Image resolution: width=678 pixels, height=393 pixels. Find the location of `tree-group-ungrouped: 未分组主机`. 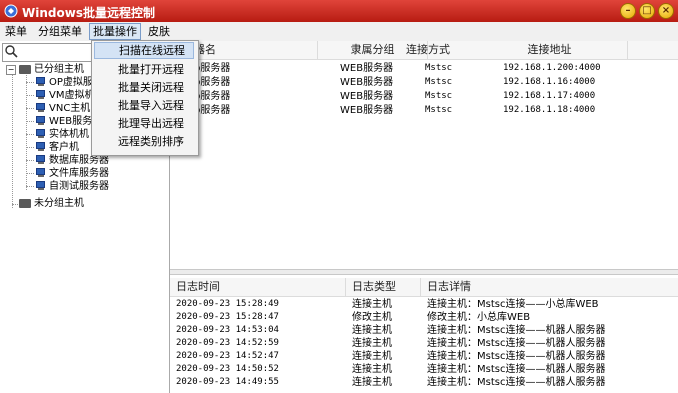

tree-group-ungrouped: 未分组主机 is located at coordinates (51, 203).